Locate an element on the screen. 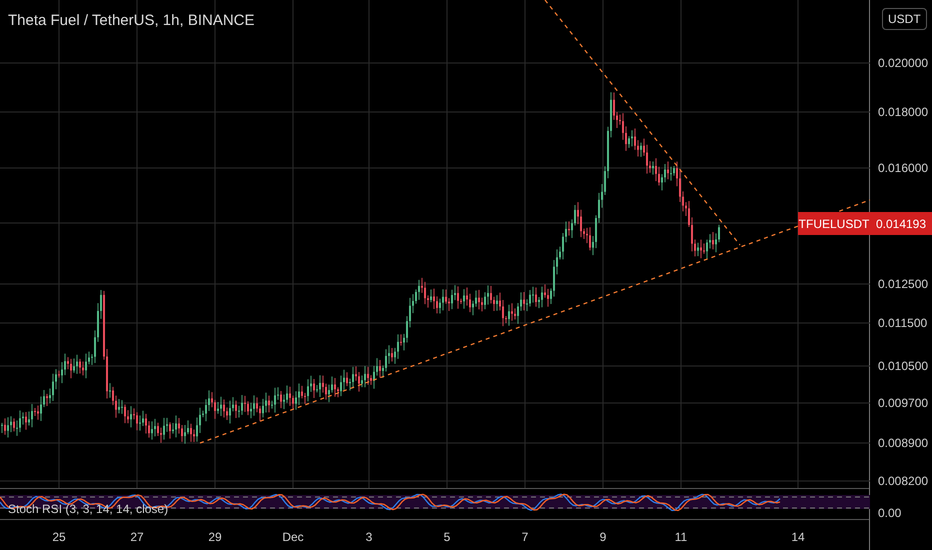 The height and width of the screenshot is (550, 932). time-axis-label: 25 is located at coordinates (59, 537).